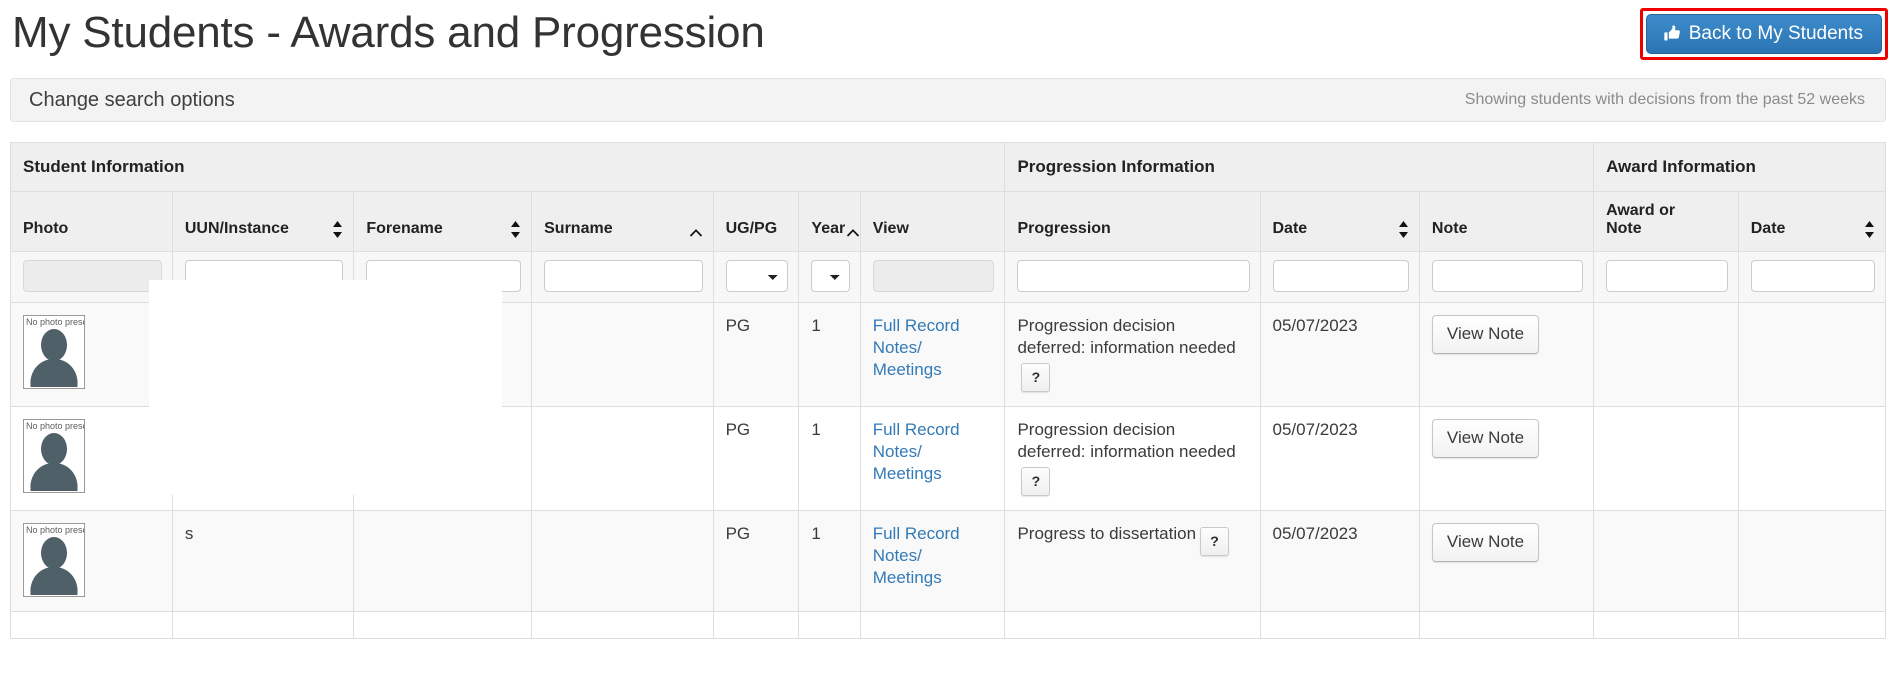 This screenshot has height=685, width=1896. I want to click on filter-select-ug-pg, so click(757, 275).